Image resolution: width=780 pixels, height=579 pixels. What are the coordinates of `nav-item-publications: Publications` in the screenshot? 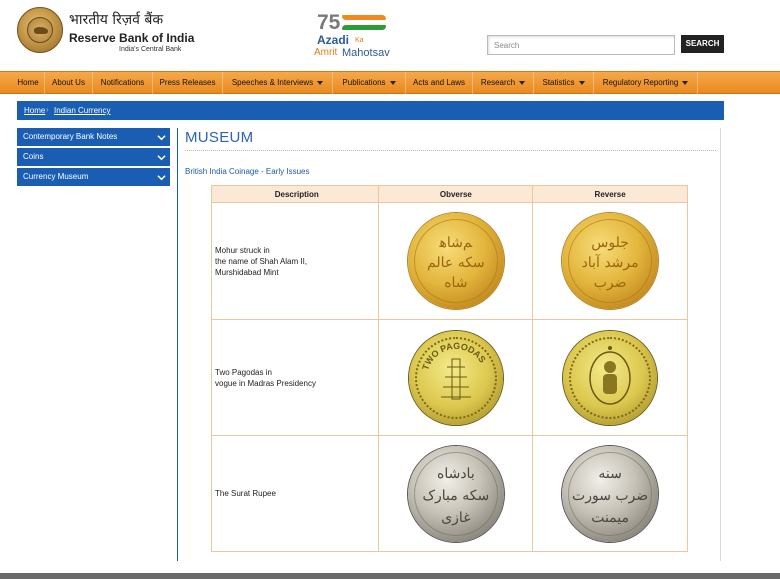 It's located at (369, 83).